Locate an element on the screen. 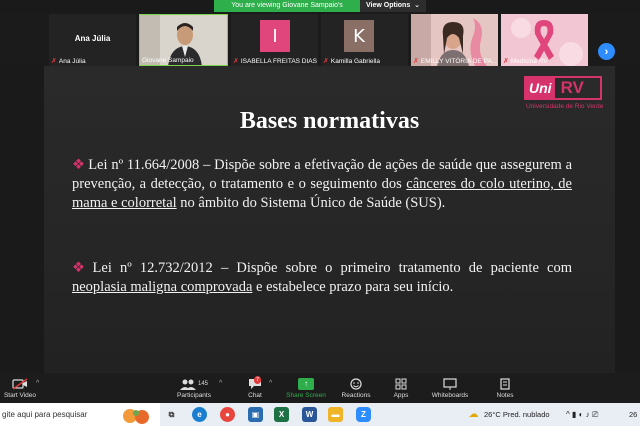  paragraph-2-end: e estabelece prazo para seu início. is located at coordinates (353, 287).